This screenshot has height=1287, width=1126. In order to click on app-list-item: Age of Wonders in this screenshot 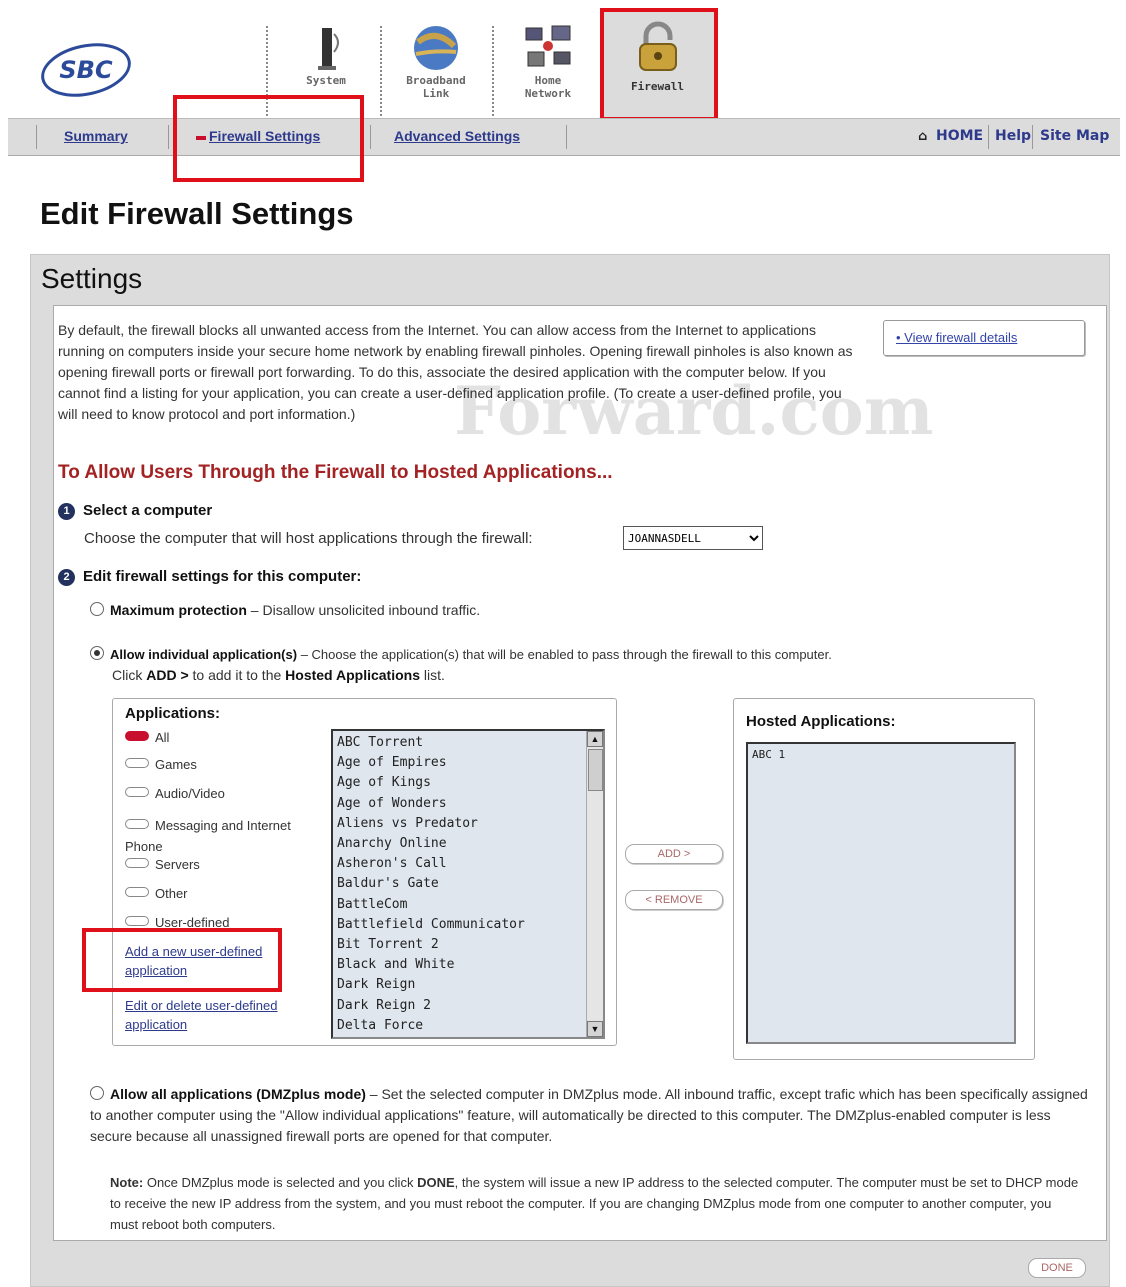, I will do `click(470, 804)`.